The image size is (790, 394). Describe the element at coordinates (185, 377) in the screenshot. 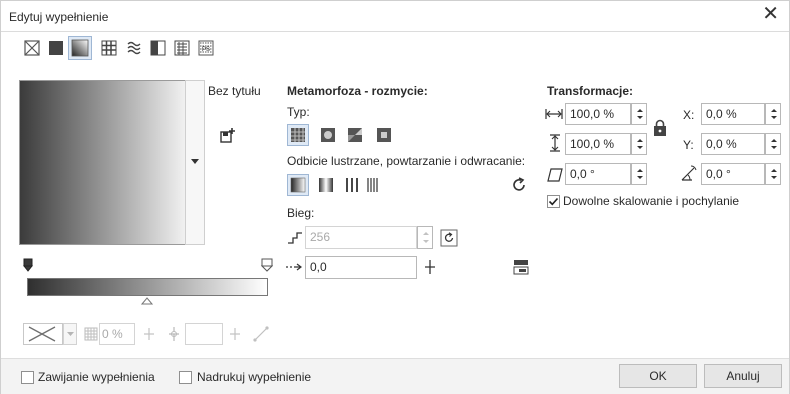

I see `overprint-checkbox` at that location.